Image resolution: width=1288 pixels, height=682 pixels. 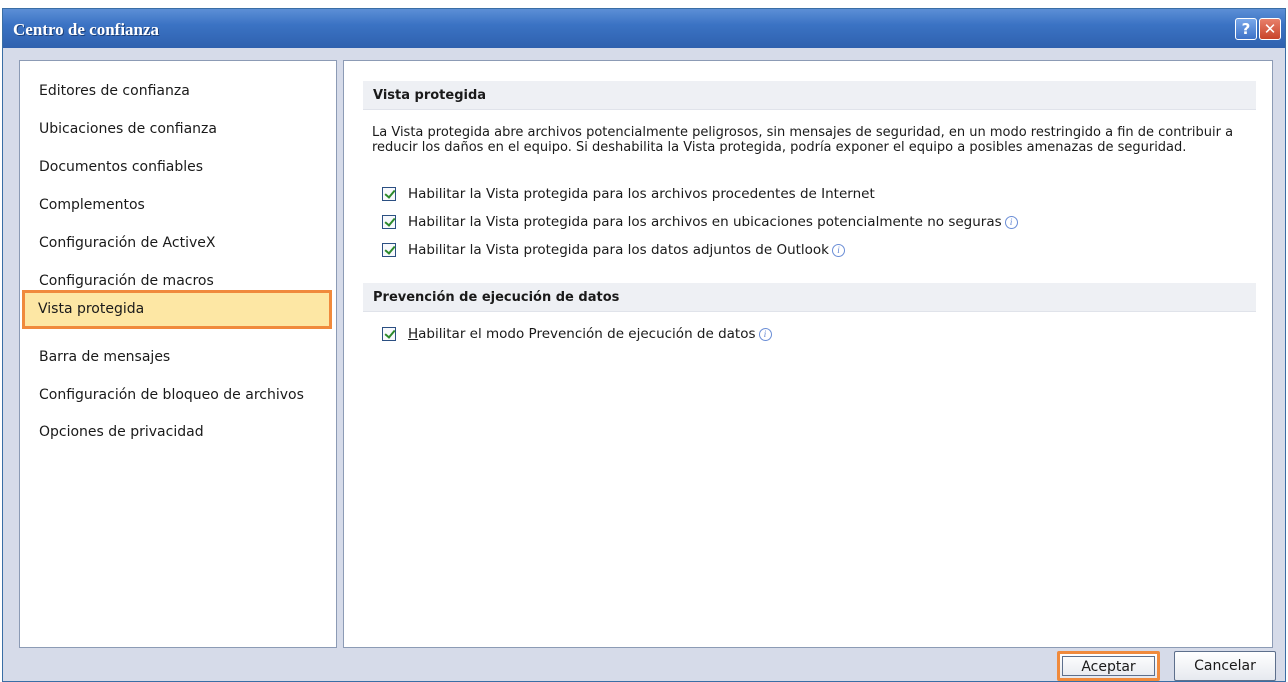 What do you see at coordinates (809, 95) in the screenshot?
I see `section-header-vista-protegida: Vista protegida` at bounding box center [809, 95].